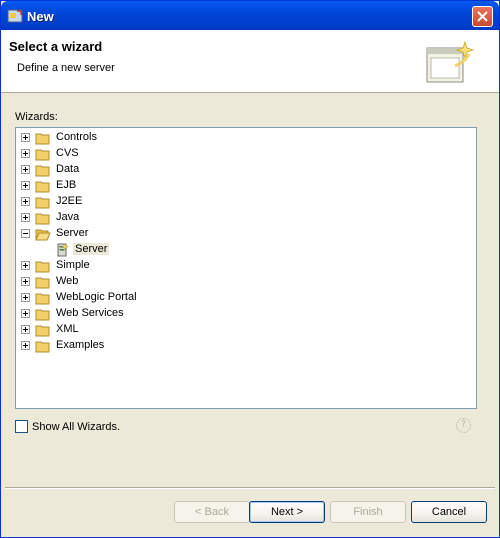  I want to click on tree-item-label: EJB, so click(66, 185).